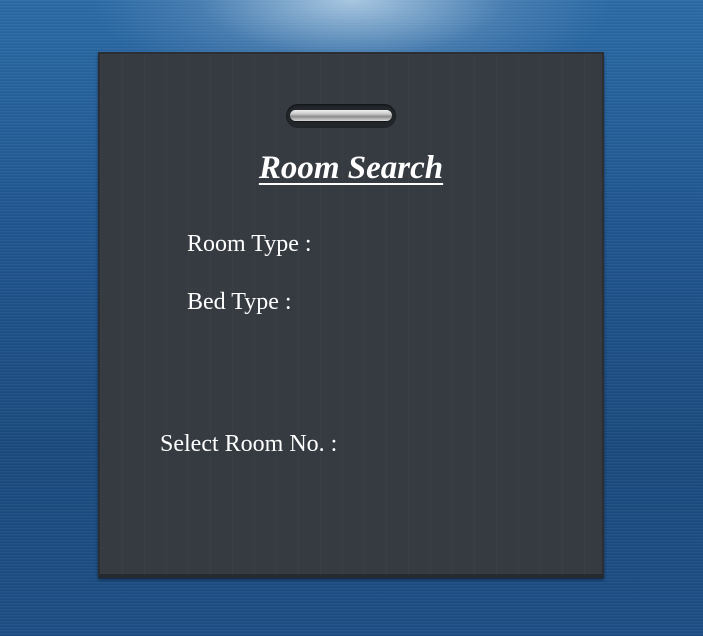 The width and height of the screenshot is (703, 636). Describe the element at coordinates (249, 444) in the screenshot. I see `room-no-label: Select Room No. :` at that location.